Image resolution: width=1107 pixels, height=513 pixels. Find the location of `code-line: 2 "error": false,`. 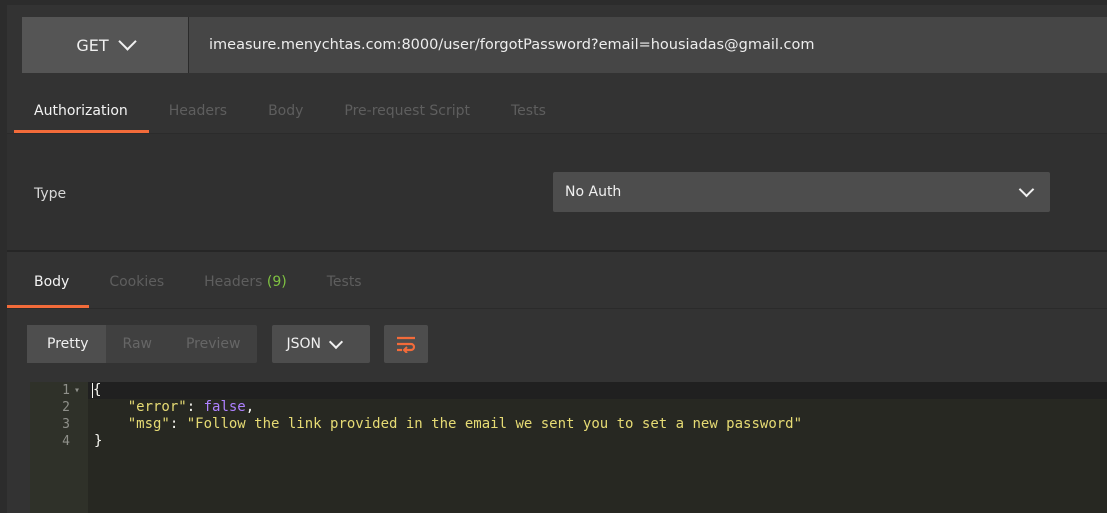

code-line: 2 "error": false, is located at coordinates (568, 407).